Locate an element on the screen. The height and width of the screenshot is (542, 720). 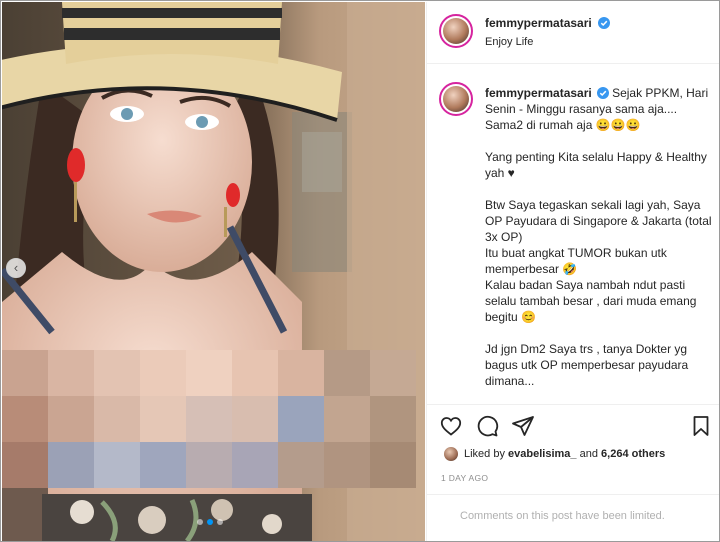
bookmark-outline-icon is located at coordinates (701, 426).